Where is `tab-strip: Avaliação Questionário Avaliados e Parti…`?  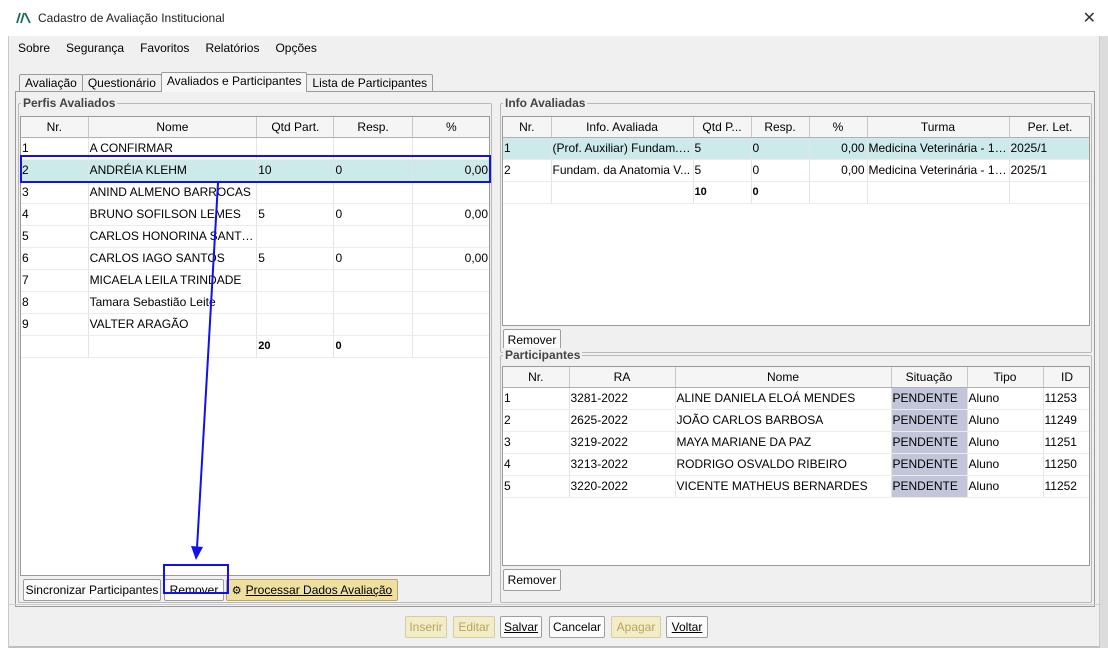
tab-strip: Avaliação Questionário Avaliados e Parti… is located at coordinates (226, 82).